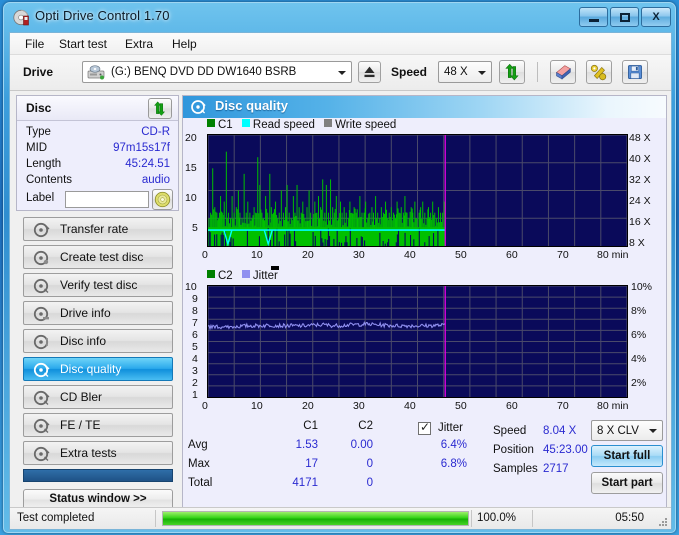  I want to click on eject-icon, so click(369, 72).